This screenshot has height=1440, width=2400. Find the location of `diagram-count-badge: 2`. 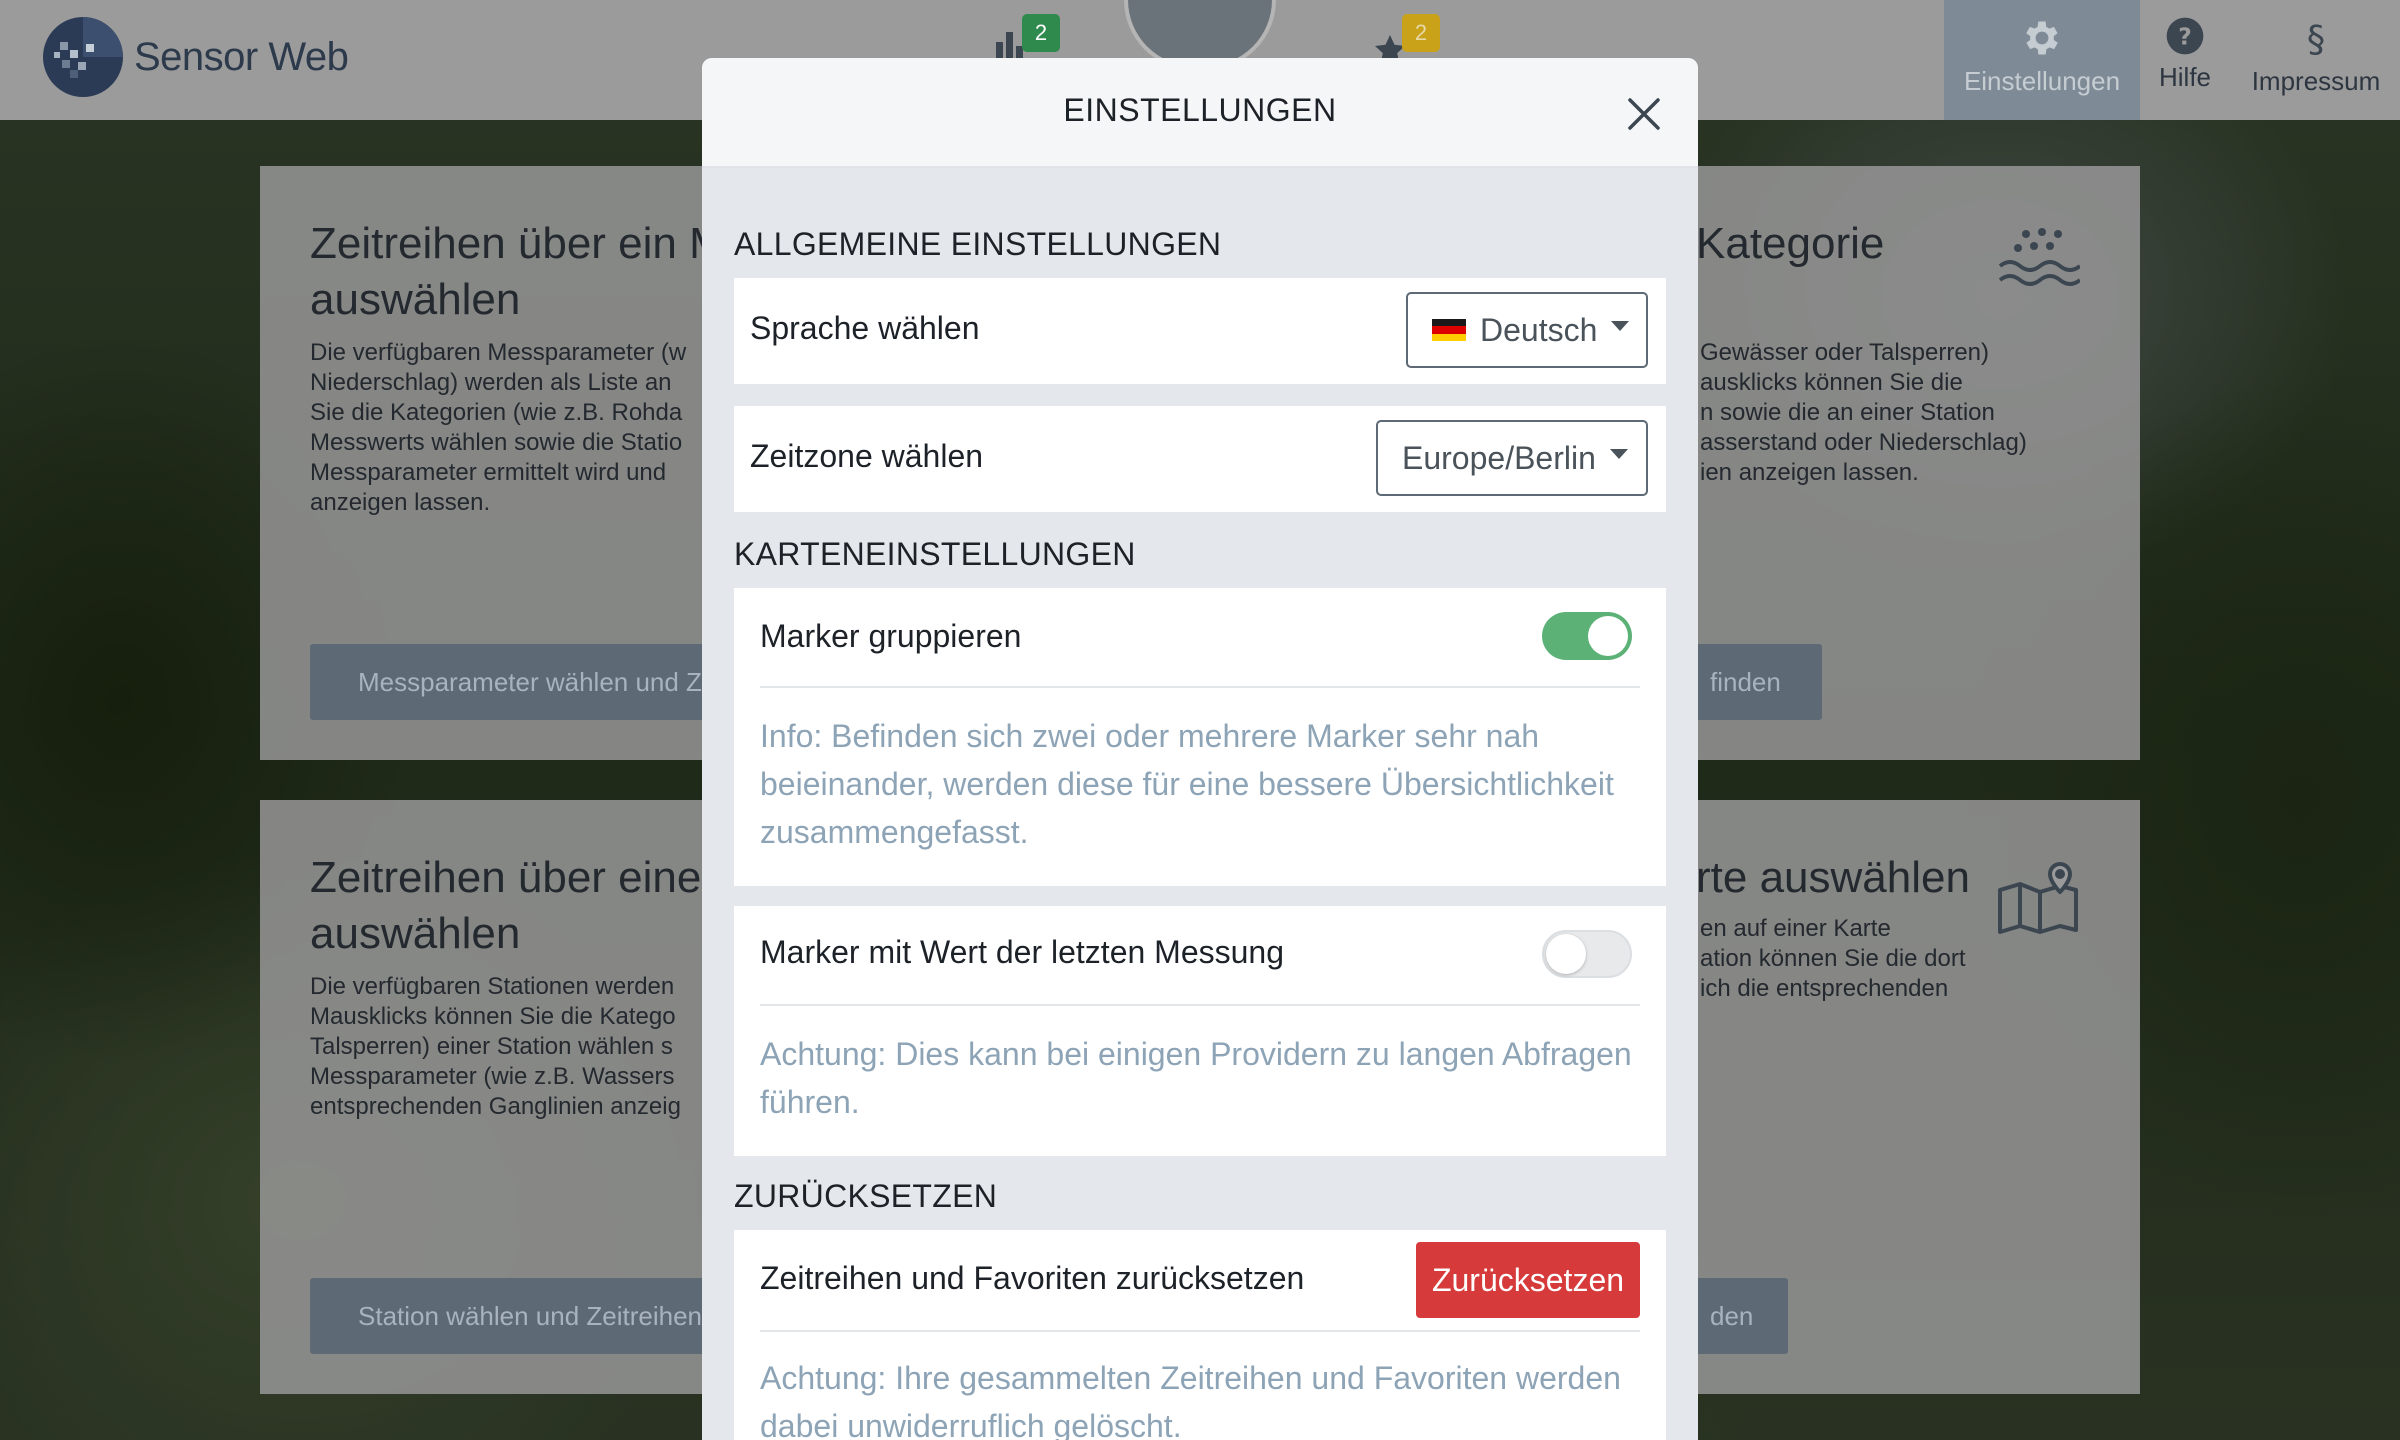

diagram-count-badge: 2 is located at coordinates (1041, 33).